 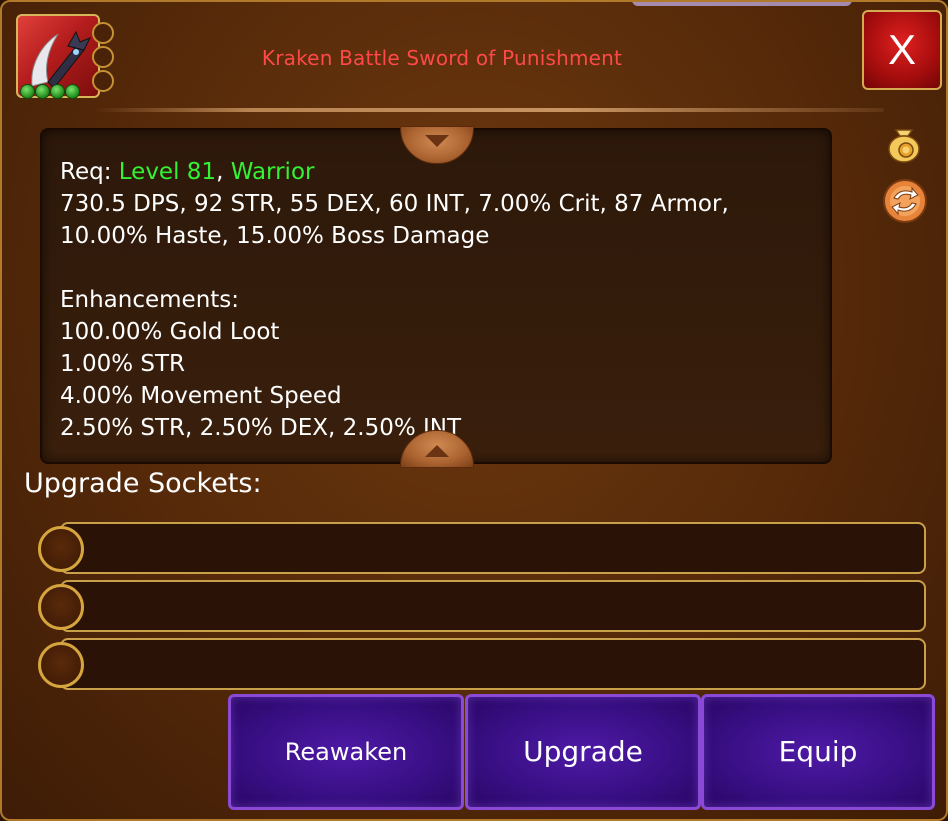 I want to click on enhancement-item: 1.00% STR, so click(x=123, y=364).